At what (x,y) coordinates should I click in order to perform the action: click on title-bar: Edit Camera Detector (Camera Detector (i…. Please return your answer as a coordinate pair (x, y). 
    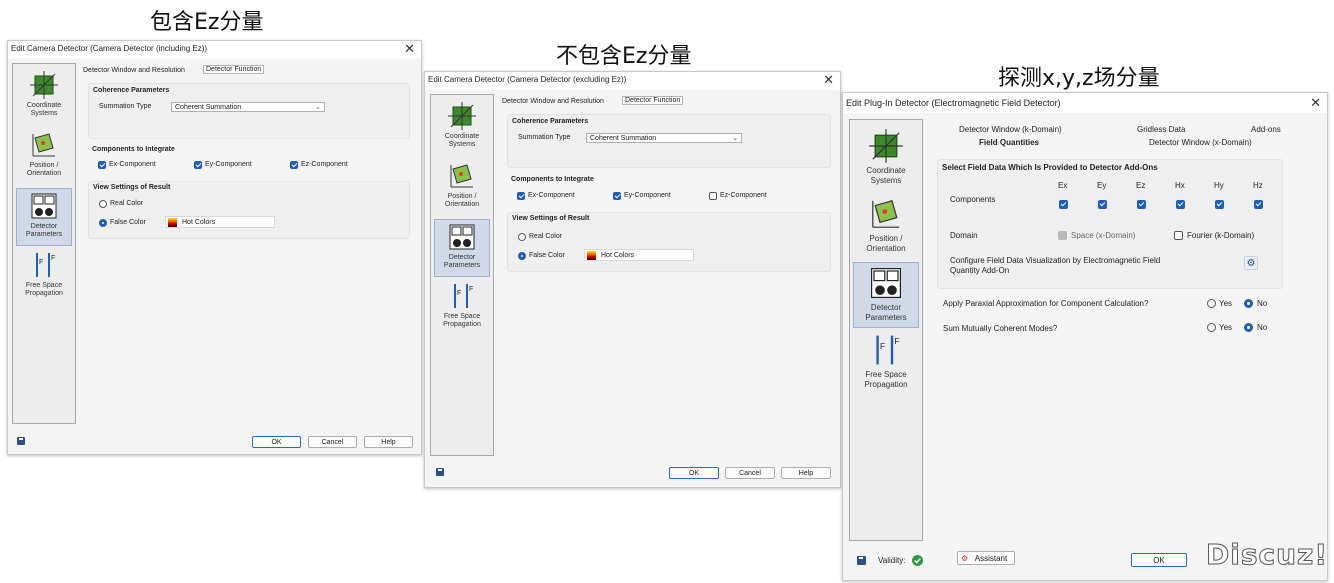
    Looking at the image, I should click on (214, 50).